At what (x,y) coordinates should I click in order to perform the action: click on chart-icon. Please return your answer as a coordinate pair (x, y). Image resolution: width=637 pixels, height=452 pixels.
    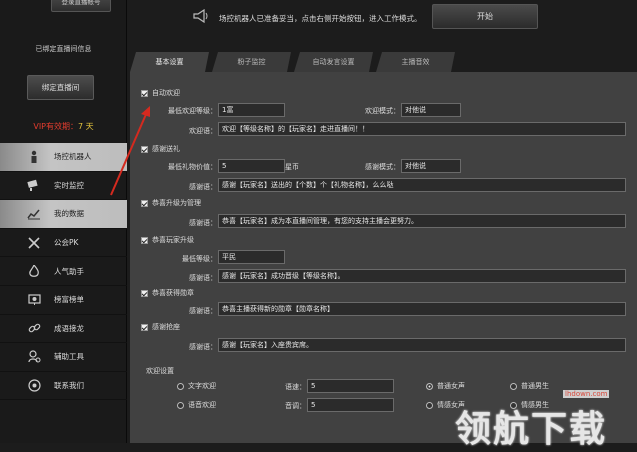
    Looking at the image, I should click on (34, 214).